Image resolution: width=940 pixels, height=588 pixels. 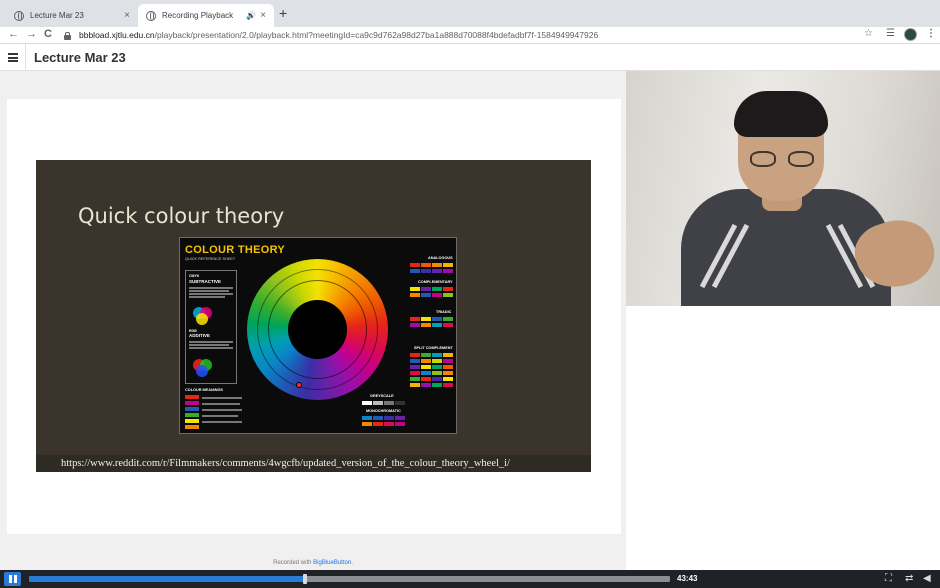 I want to click on swap-layout-icon: ⇄, so click(x=909, y=578).